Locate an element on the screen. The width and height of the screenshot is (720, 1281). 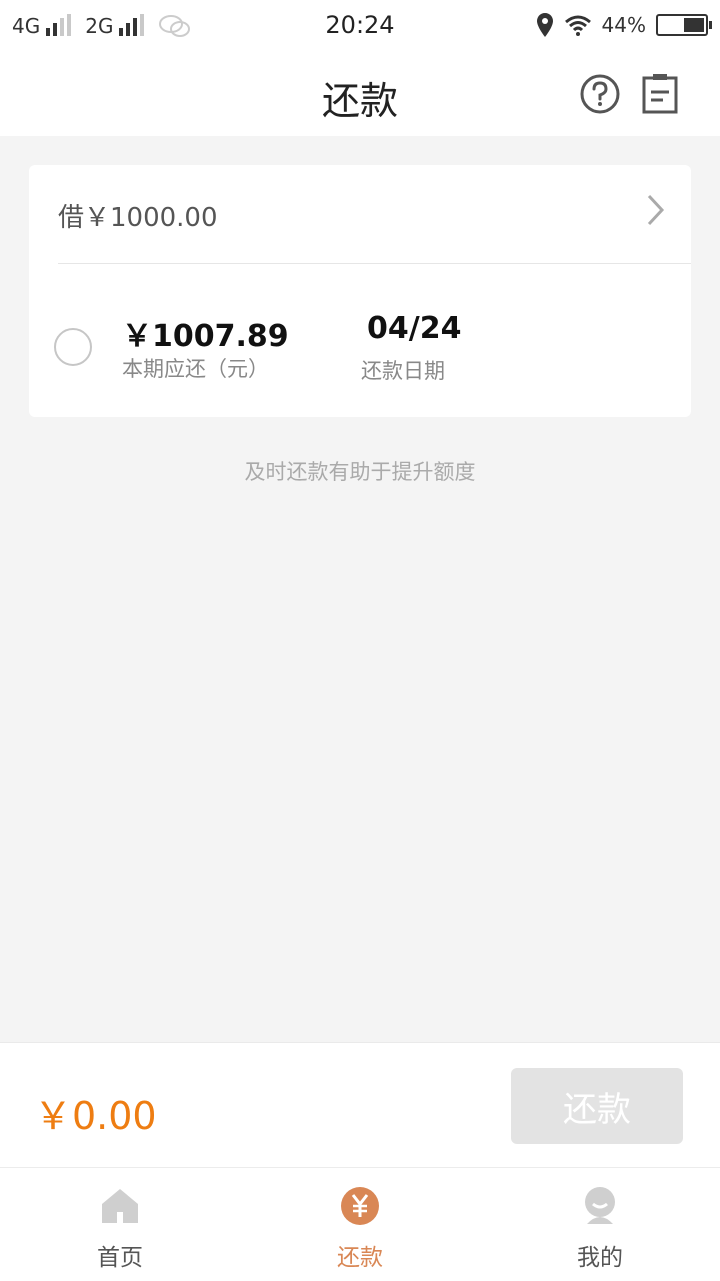
status-bar: 4G 2G 20:24 44% is located at coordinates (360, 26).